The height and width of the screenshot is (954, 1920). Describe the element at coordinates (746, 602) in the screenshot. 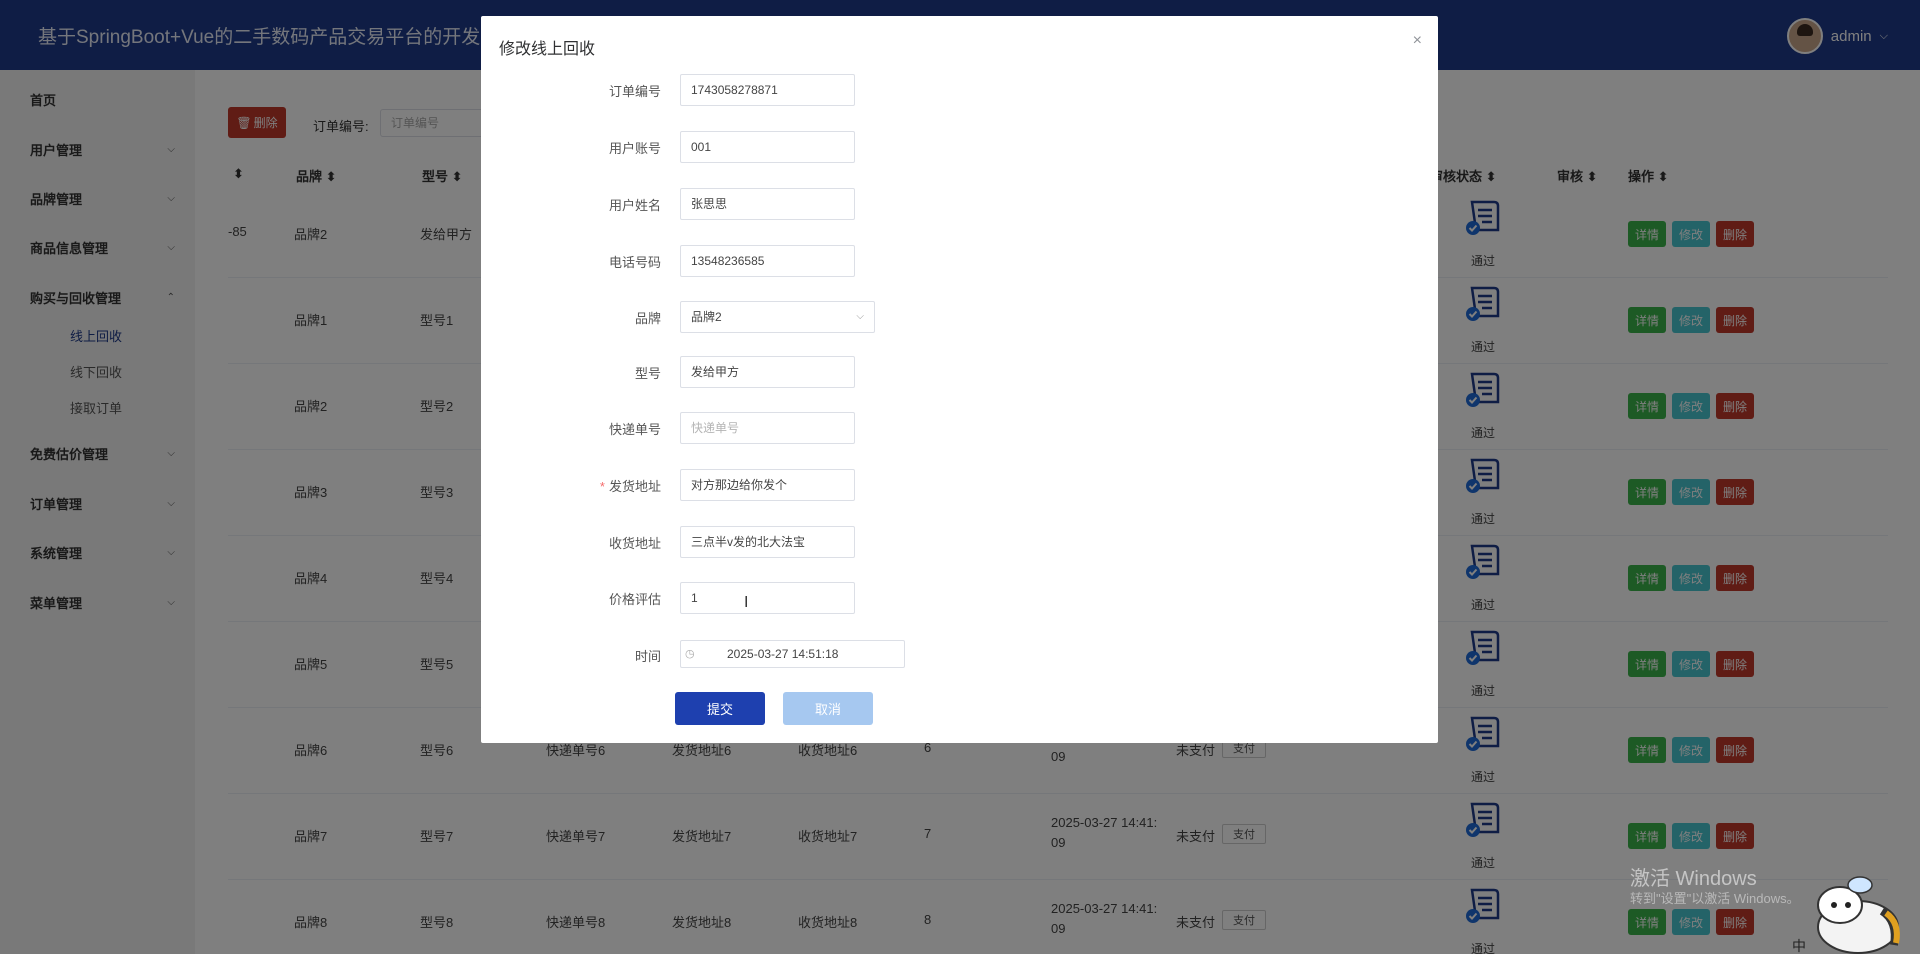

I see `text-cursor-icon: I` at that location.